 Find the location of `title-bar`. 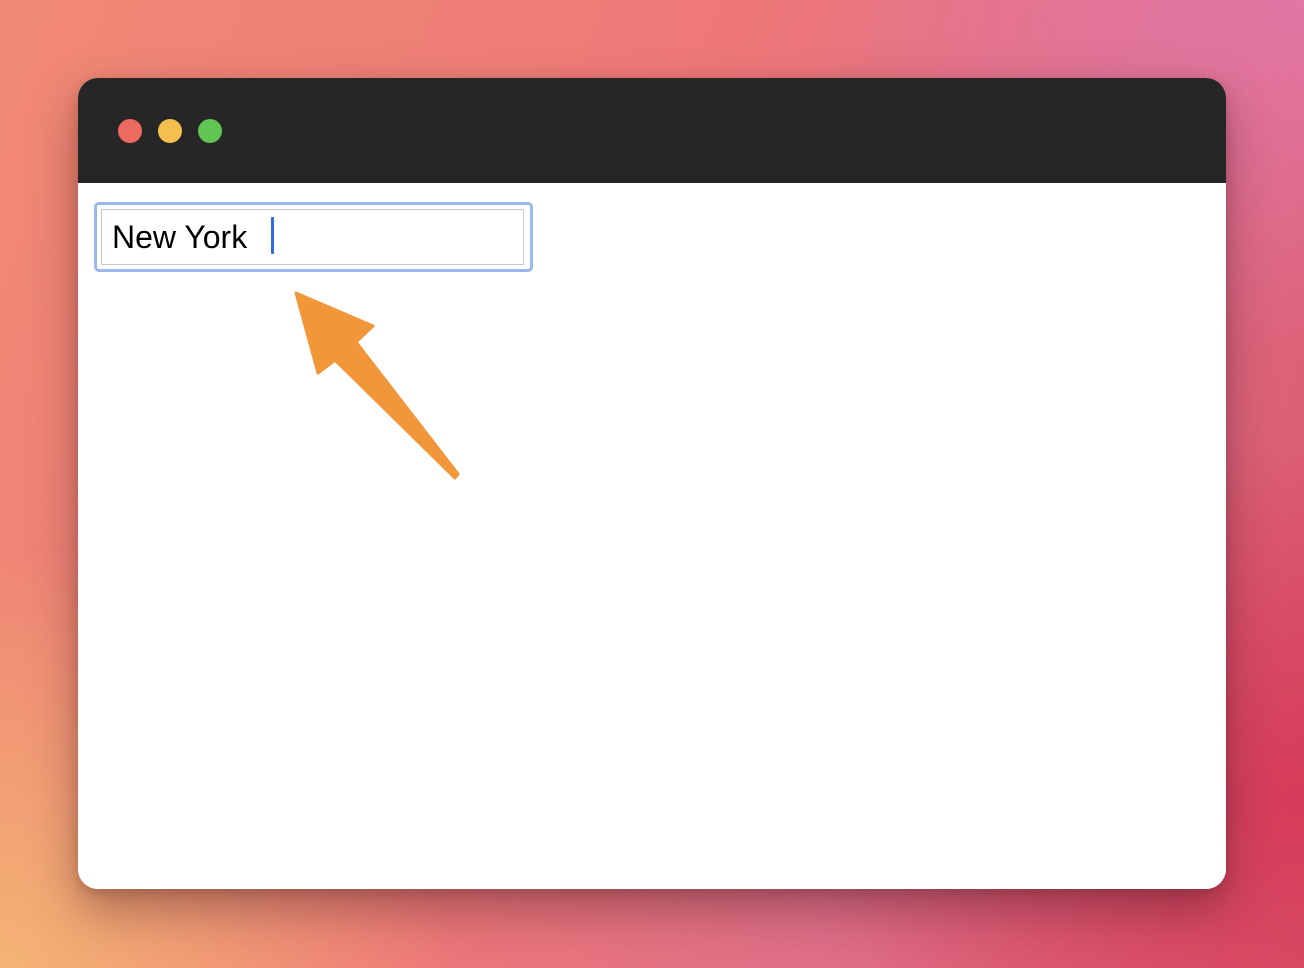

title-bar is located at coordinates (652, 130).